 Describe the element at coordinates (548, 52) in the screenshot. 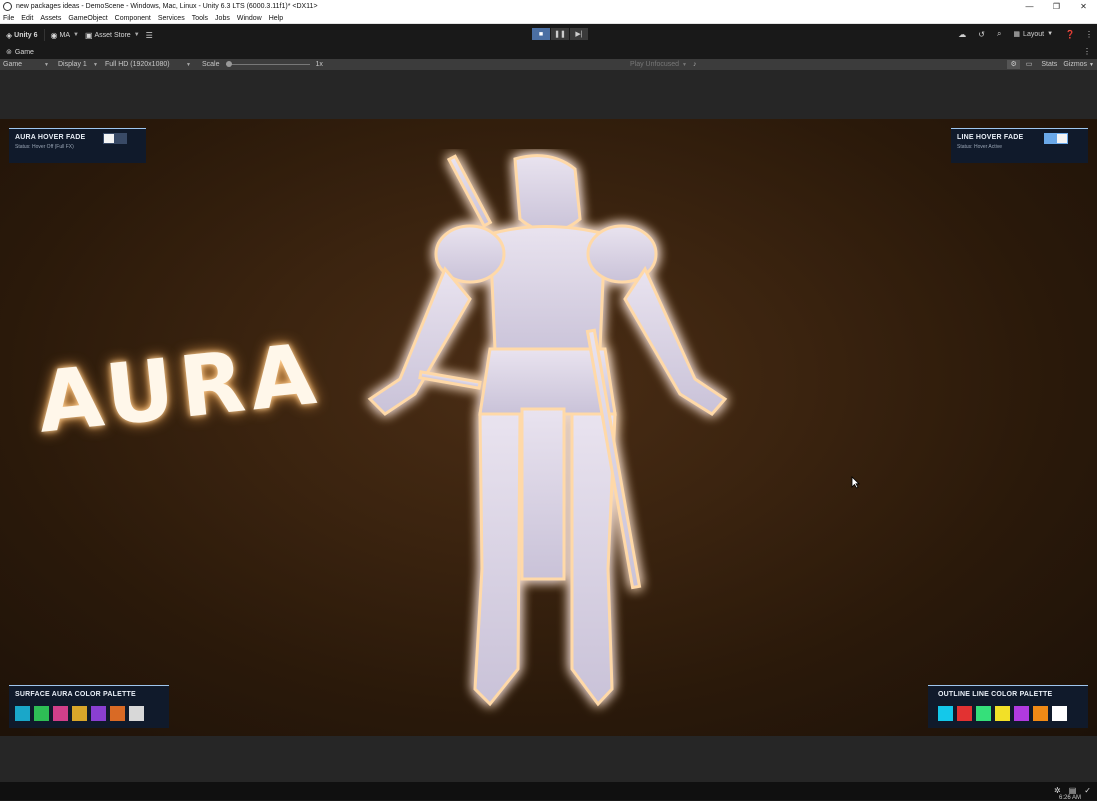

I see `game-tab-row: ⊚ Game ⋮` at that location.